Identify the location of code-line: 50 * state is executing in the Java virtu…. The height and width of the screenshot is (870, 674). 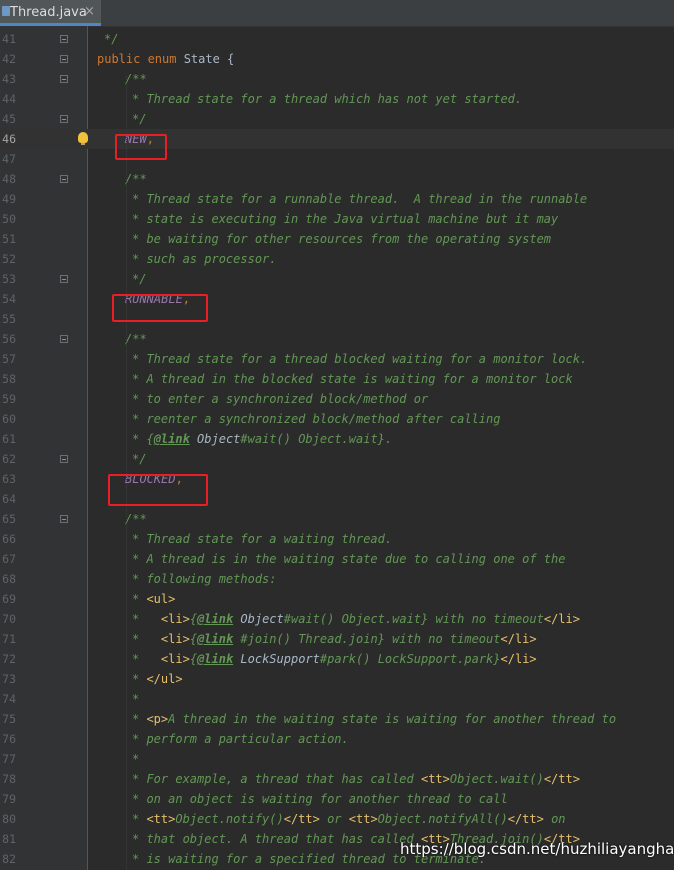
(337, 219).